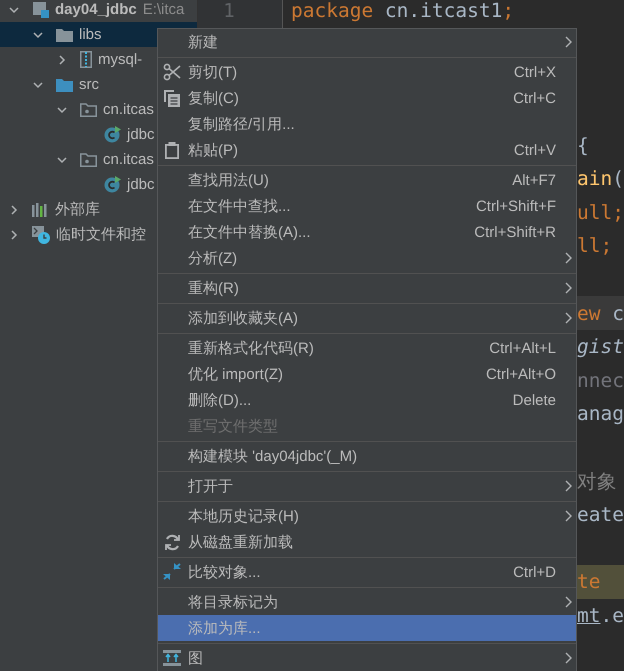 The width and height of the screenshot is (624, 671). Describe the element at coordinates (534, 400) in the screenshot. I see `shortcut-label: Delete` at that location.